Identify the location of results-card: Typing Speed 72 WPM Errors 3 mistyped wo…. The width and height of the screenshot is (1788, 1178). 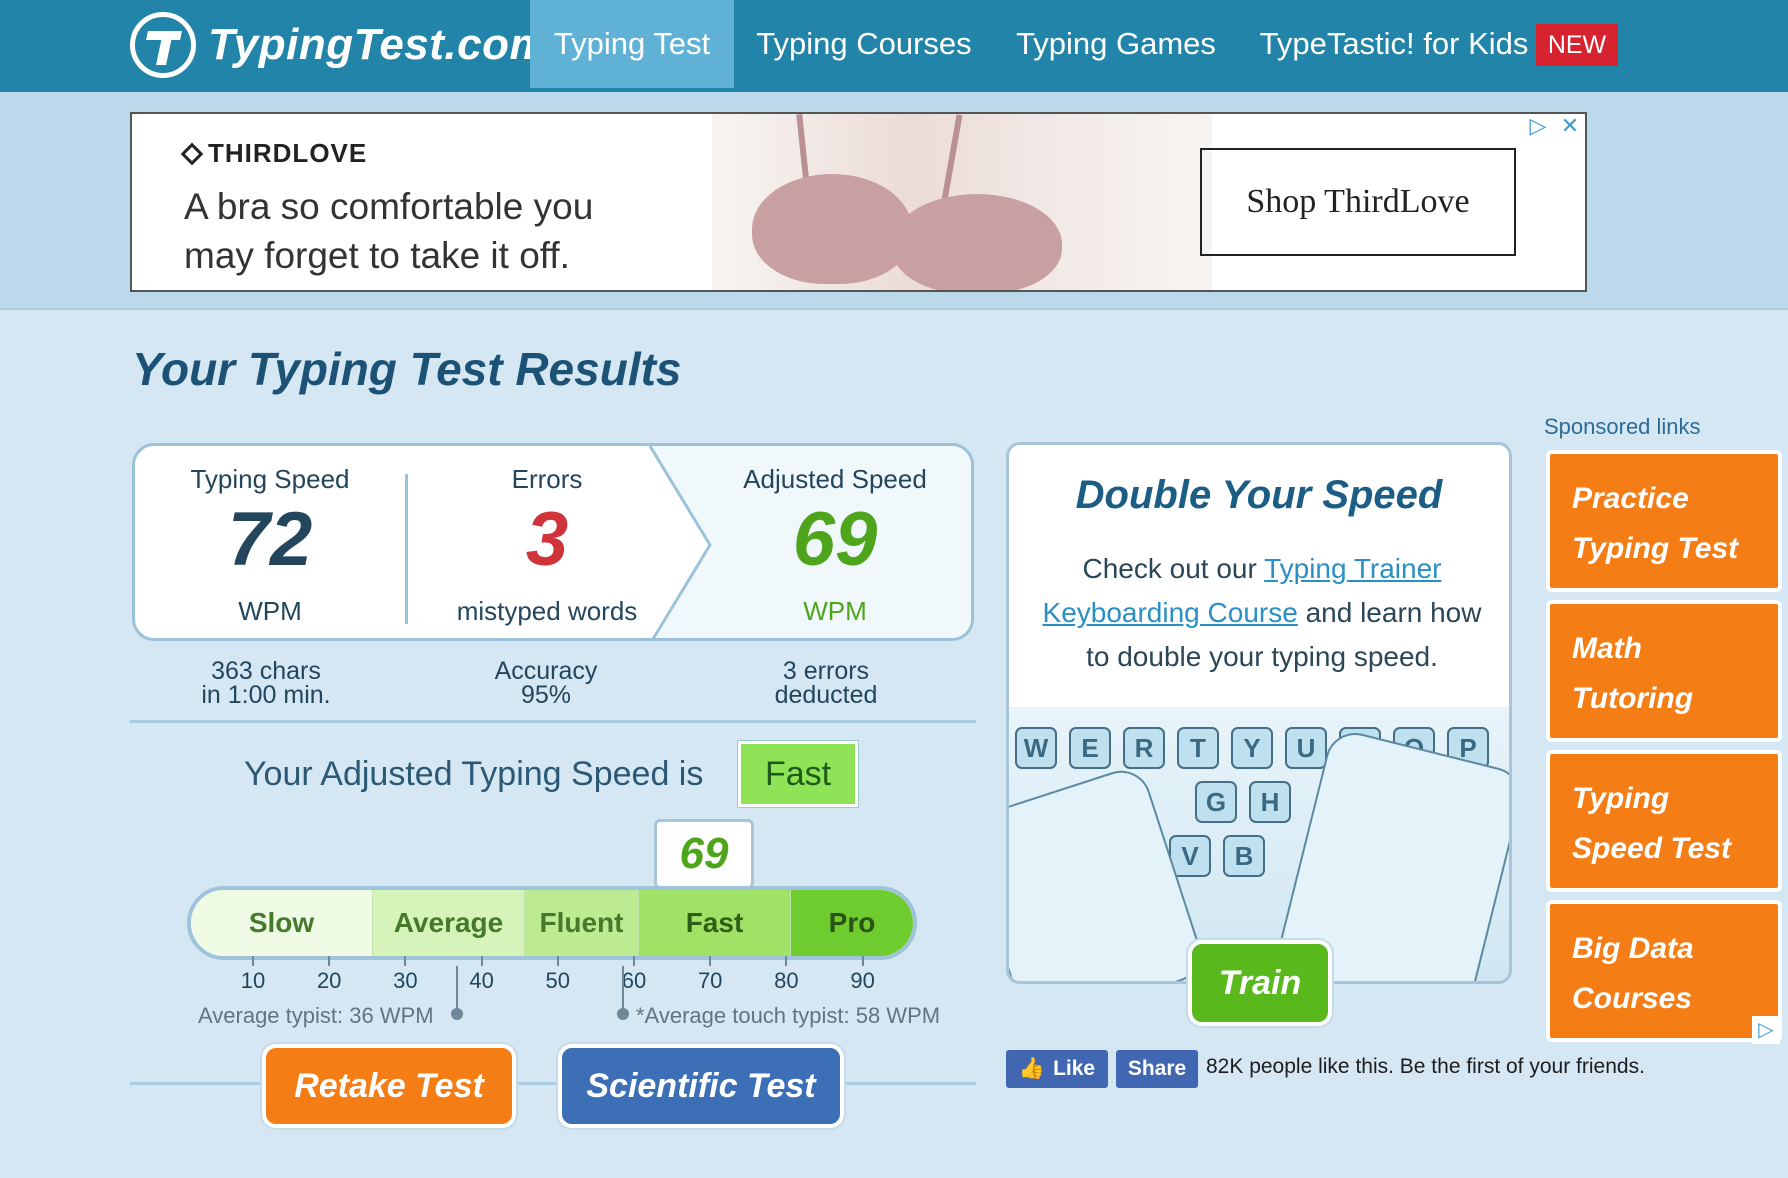
(553, 542).